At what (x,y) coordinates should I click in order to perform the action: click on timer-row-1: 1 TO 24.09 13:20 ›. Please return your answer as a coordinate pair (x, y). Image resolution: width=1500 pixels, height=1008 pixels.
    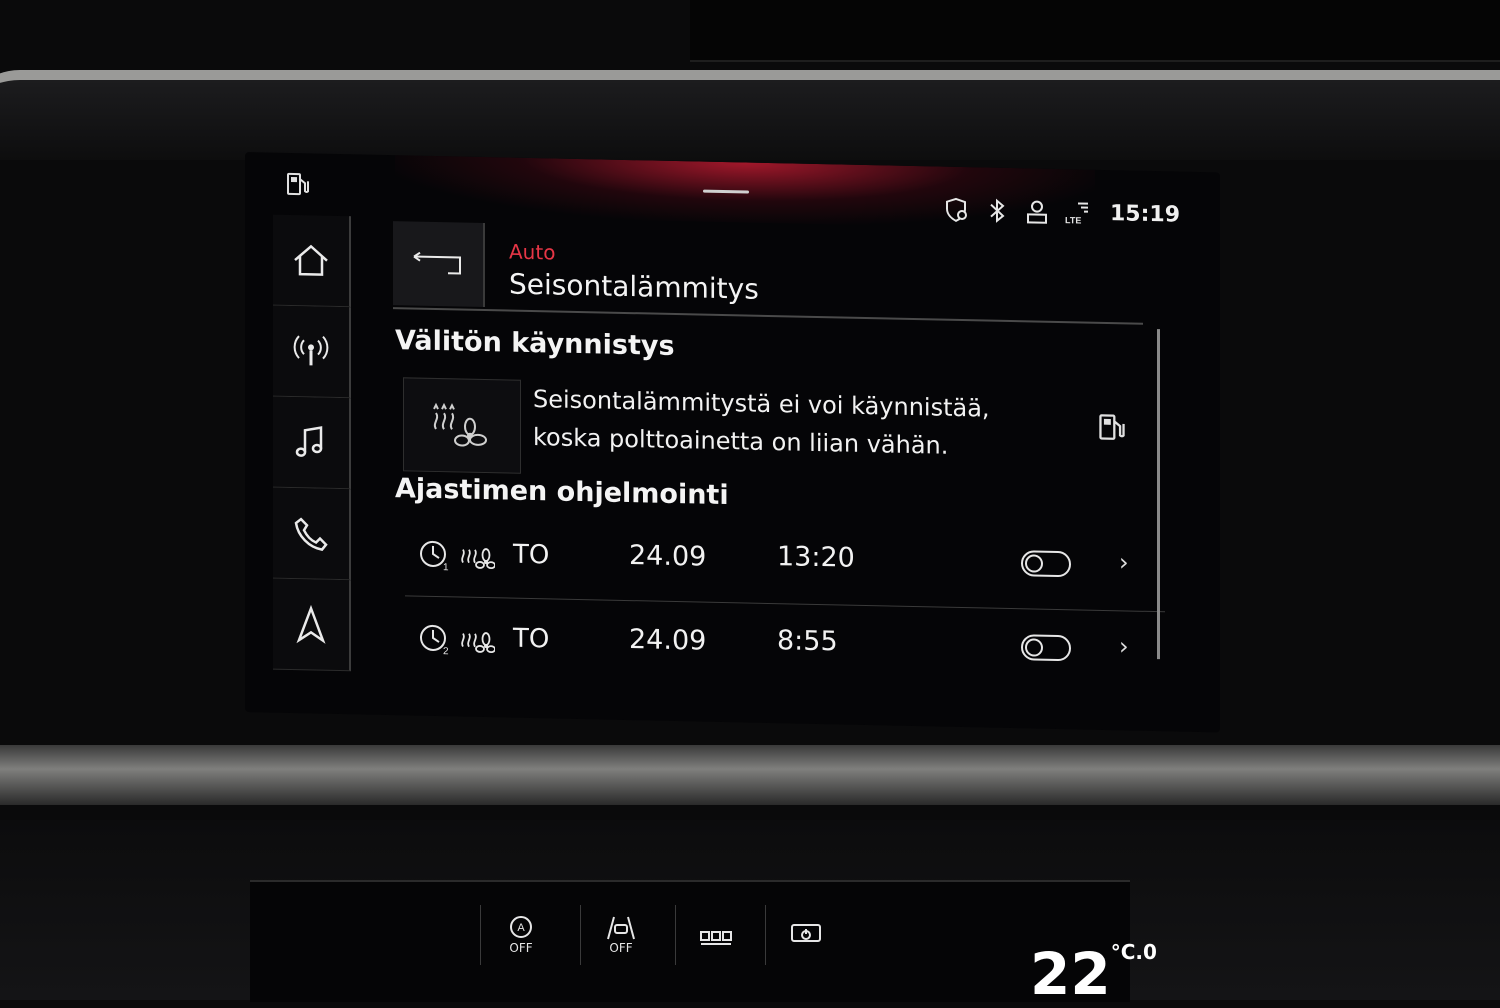
    Looking at the image, I should click on (785, 562).